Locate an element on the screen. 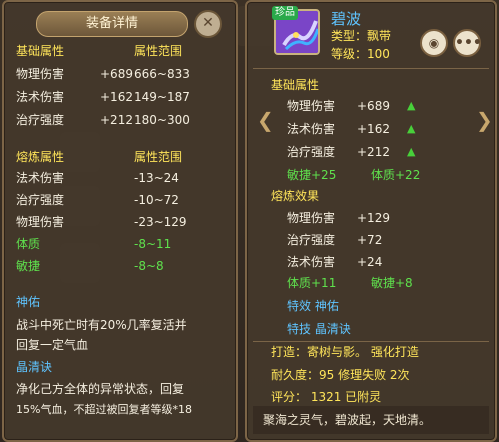 This screenshot has width=499, height=442. attr-value: +162 is located at coordinates (373, 129).